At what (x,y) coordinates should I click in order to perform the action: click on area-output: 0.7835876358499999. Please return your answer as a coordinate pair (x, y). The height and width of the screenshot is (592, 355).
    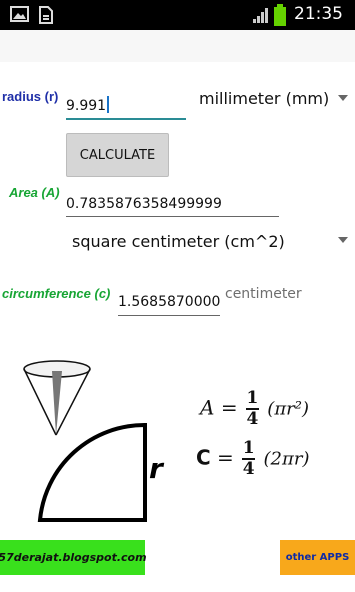
    Looking at the image, I should click on (172, 206).